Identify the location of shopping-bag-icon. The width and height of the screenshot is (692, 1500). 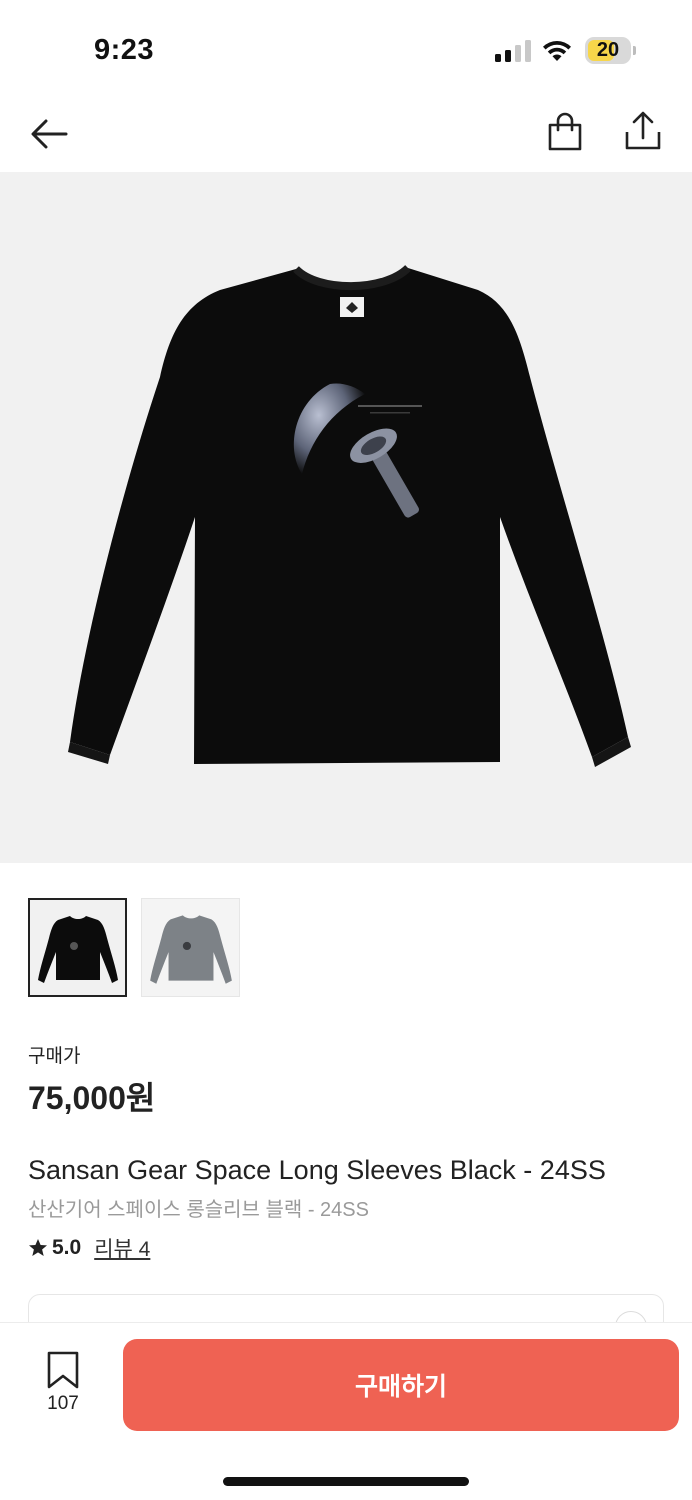
(565, 132).